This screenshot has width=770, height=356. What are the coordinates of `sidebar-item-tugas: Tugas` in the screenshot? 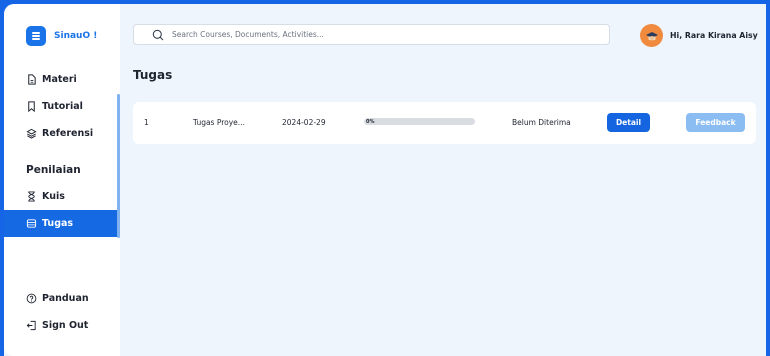 It's located at (60, 223).